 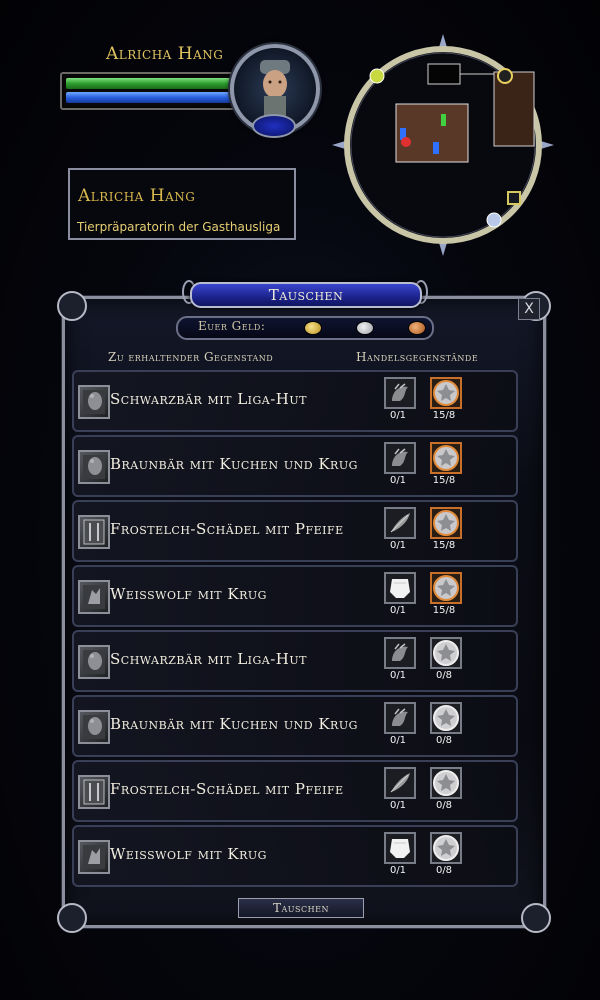 What do you see at coordinates (232, 326) in the screenshot?
I see `money-label: Euer Geld:` at bounding box center [232, 326].